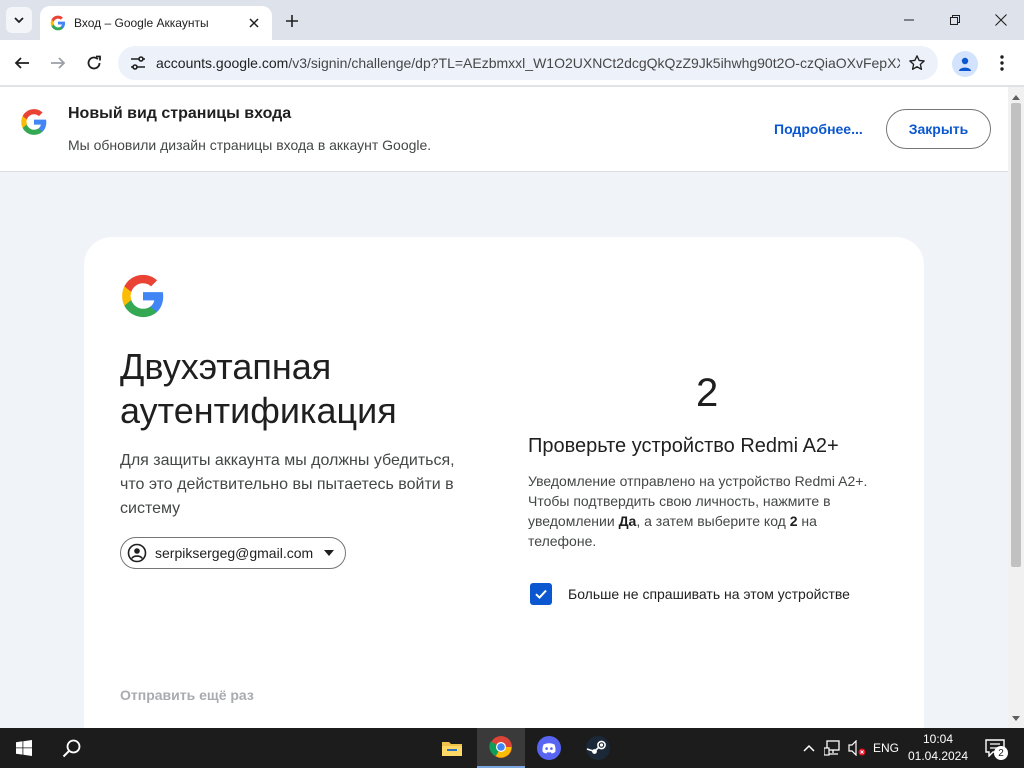 This screenshot has width=1024, height=768. I want to click on resend-link: Отправить ещё раз, so click(187, 695).